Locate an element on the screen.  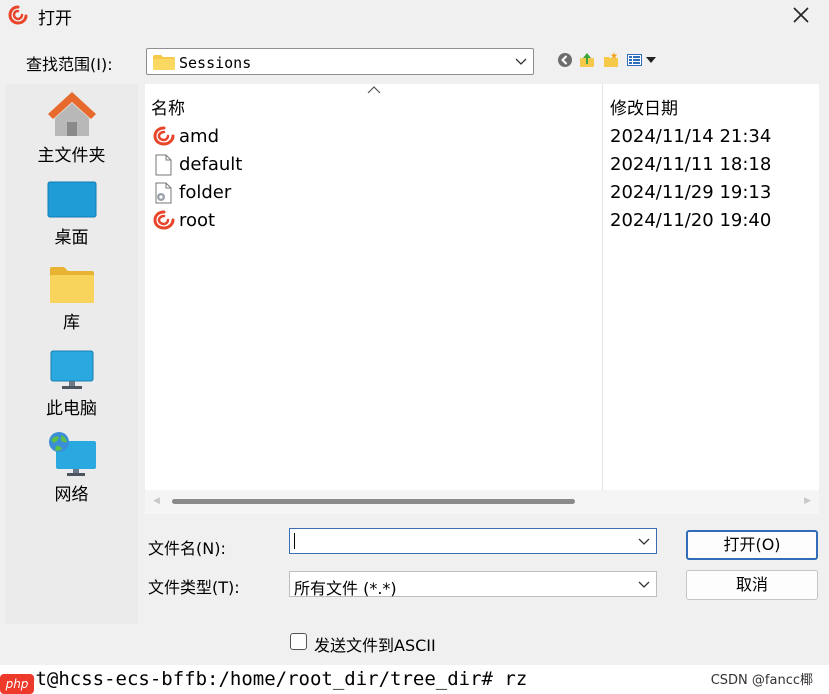
lookin-label: 查找范围(I): is located at coordinates (69, 64).